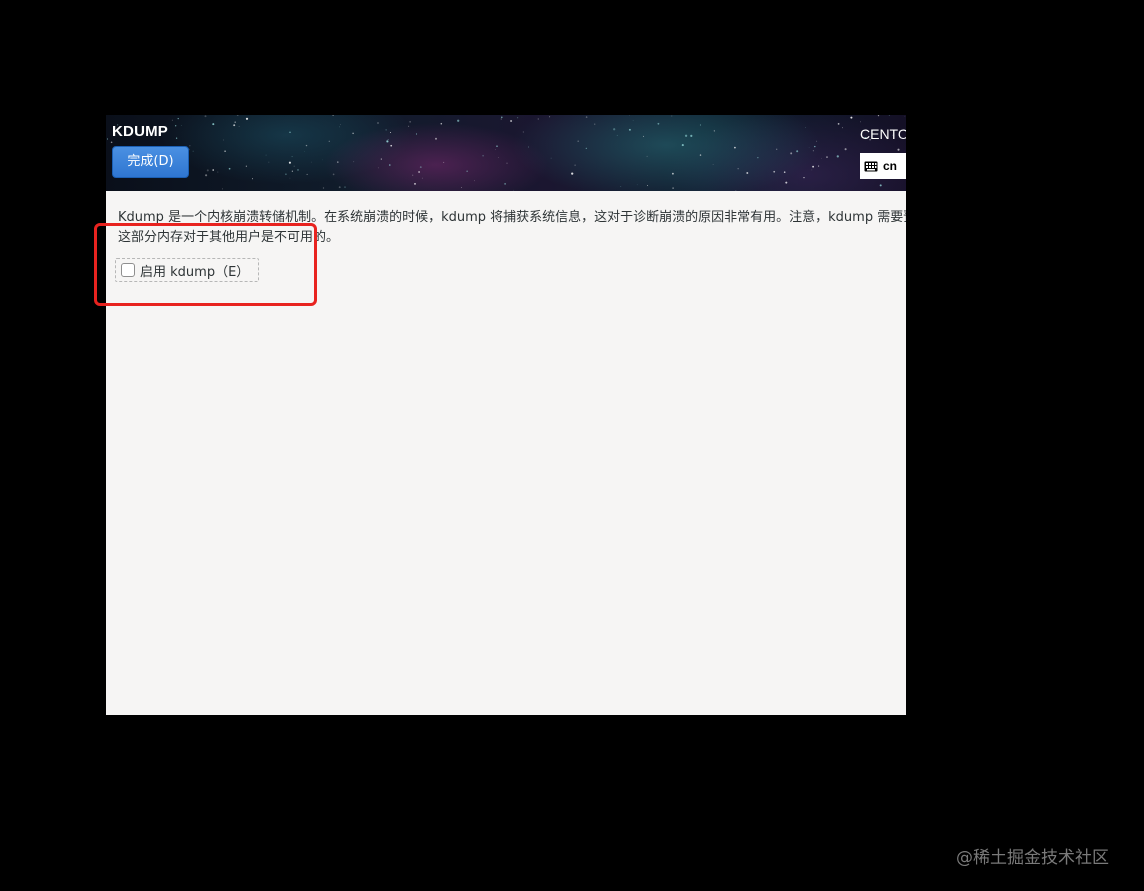  Describe the element at coordinates (205, 264) in the screenshot. I see `annotation-highlight-box` at that location.